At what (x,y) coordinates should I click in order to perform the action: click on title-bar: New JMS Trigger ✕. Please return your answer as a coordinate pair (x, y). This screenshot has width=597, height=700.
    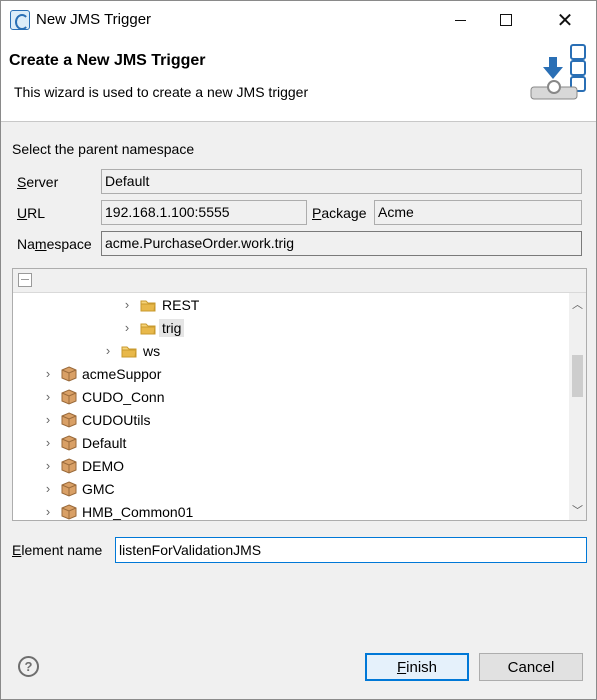
    Looking at the image, I should click on (298, 20).